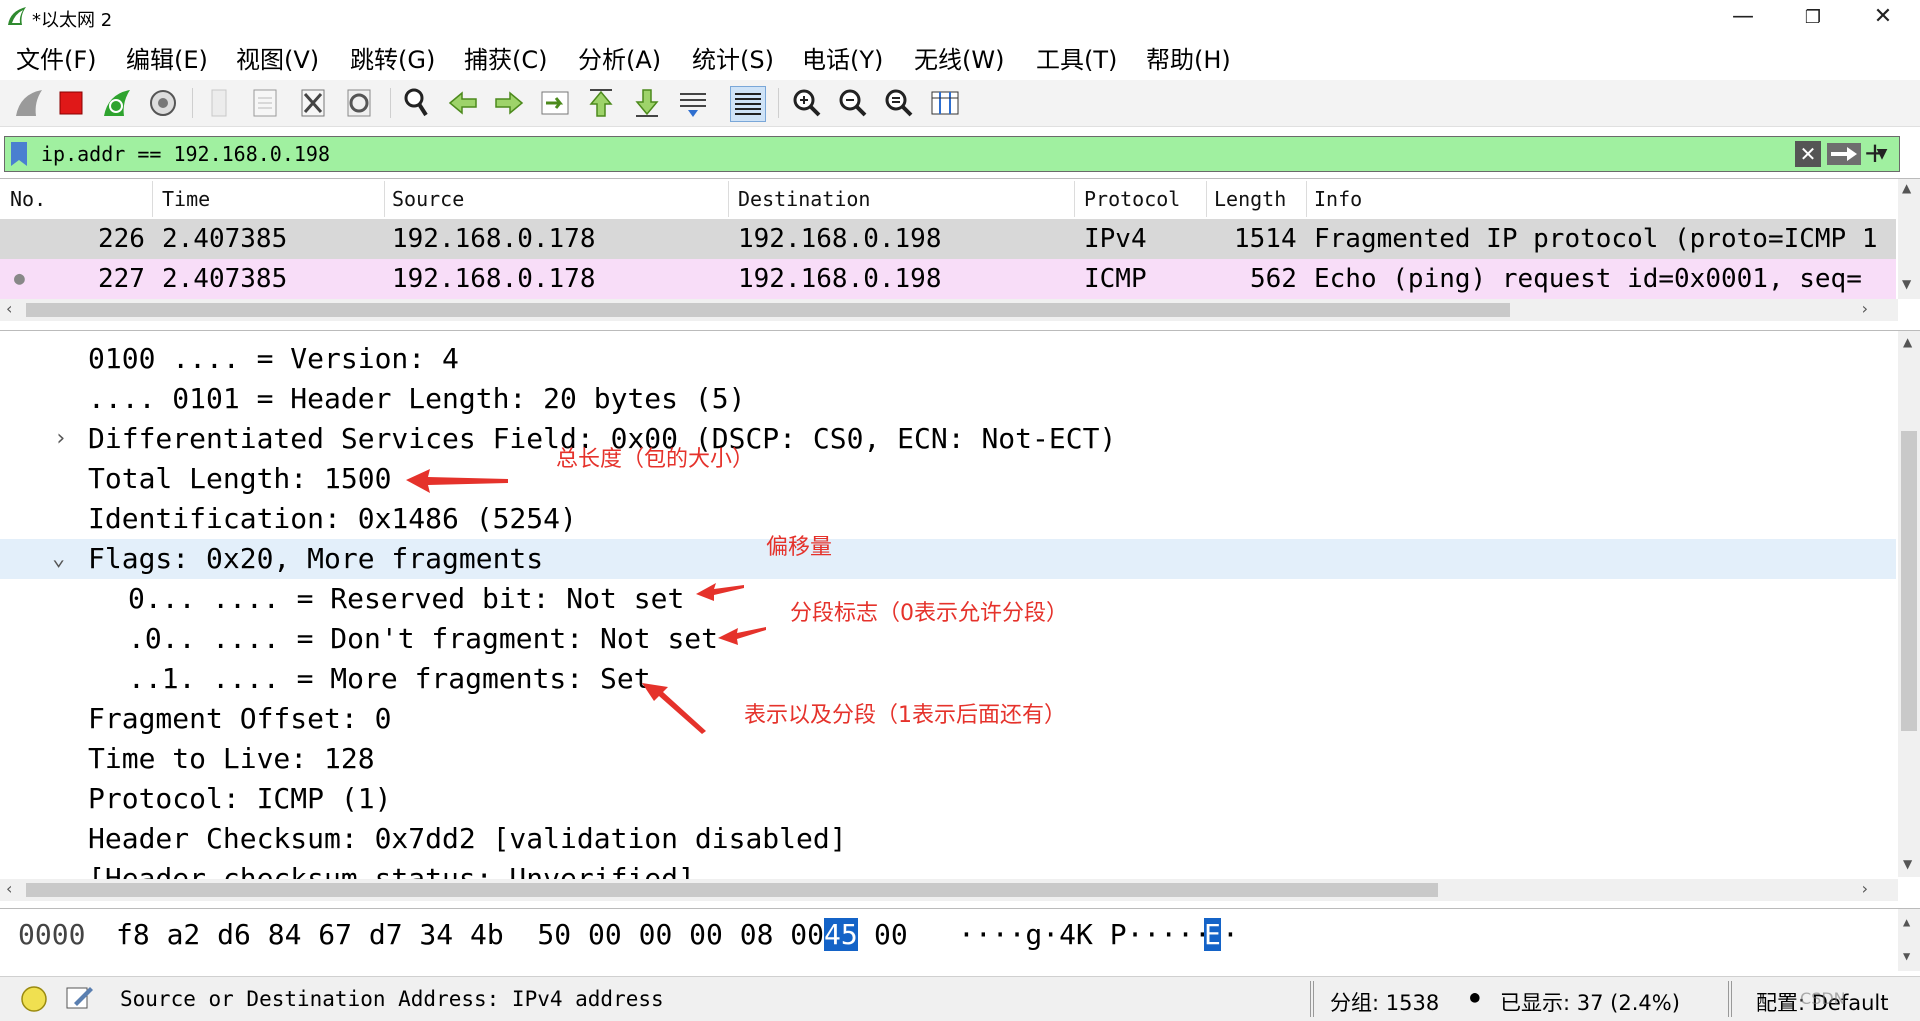 This screenshot has width=1920, height=1021. What do you see at coordinates (391, 870) in the screenshot?
I see `detail-text: [Header checksum status: Unverified]` at bounding box center [391, 870].